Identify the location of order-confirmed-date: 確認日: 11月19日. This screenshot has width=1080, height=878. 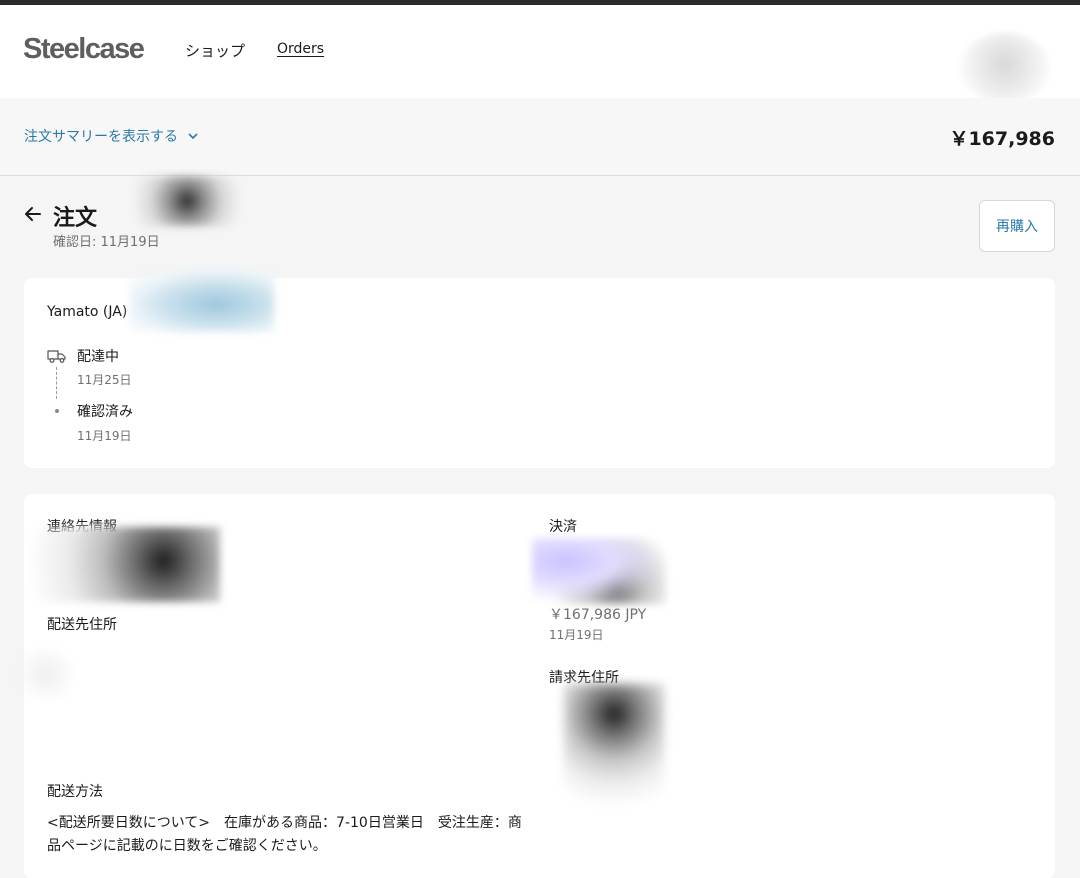
(106, 242).